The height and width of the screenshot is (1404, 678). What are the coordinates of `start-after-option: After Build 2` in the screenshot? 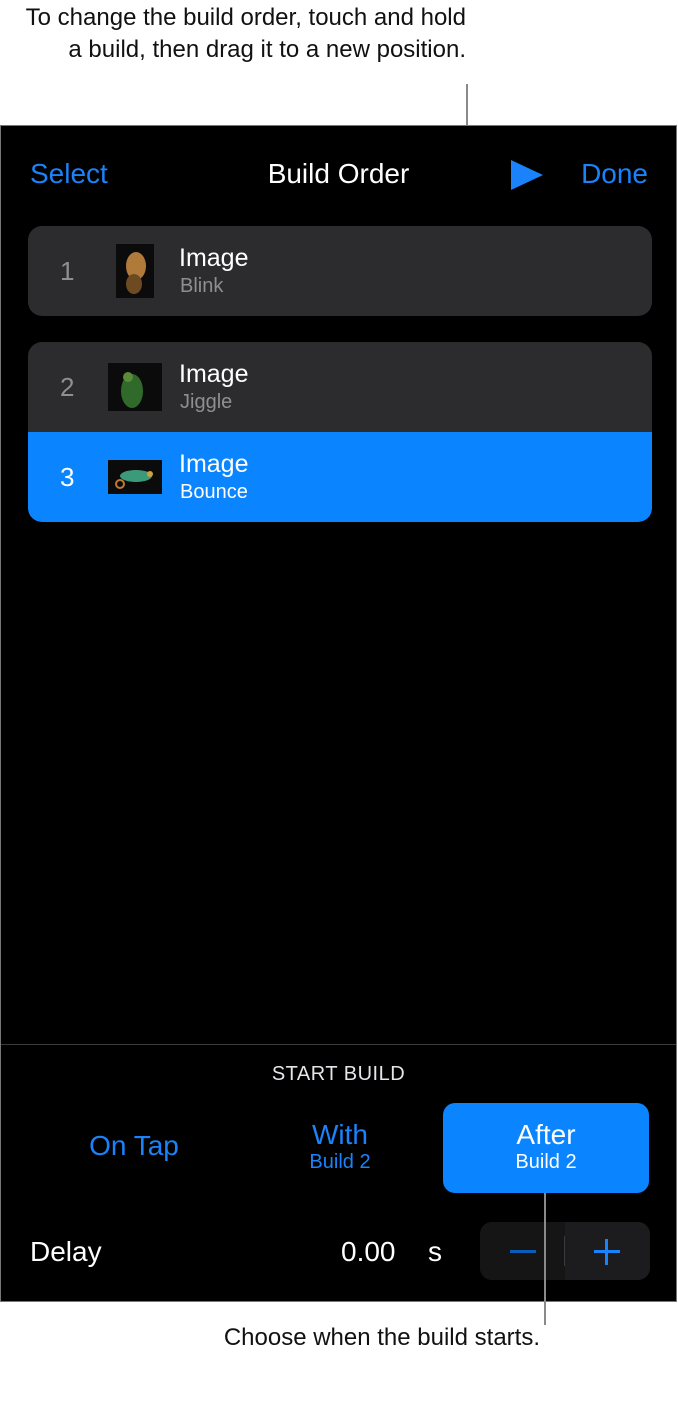 It's located at (546, 1148).